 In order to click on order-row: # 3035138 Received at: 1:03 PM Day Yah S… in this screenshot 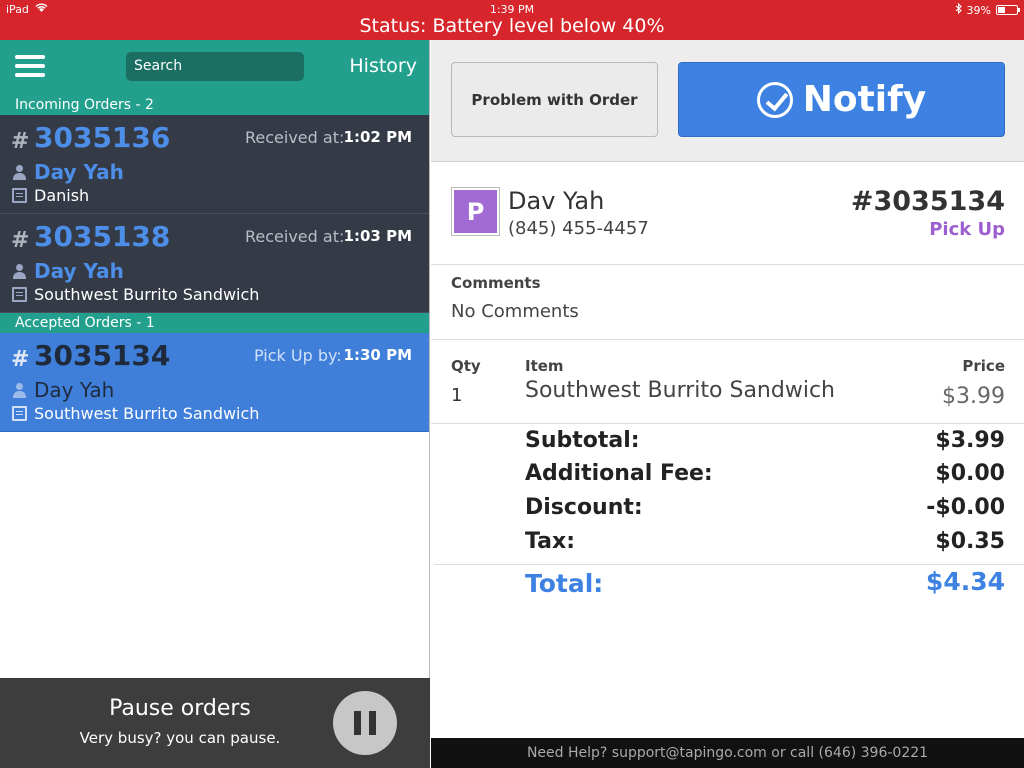, I will do `click(214, 263)`.